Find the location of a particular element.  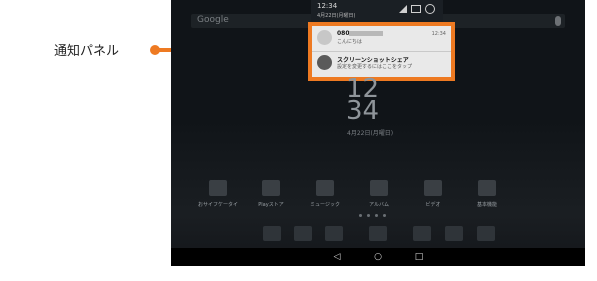

page-indicator is located at coordinates (372, 215).